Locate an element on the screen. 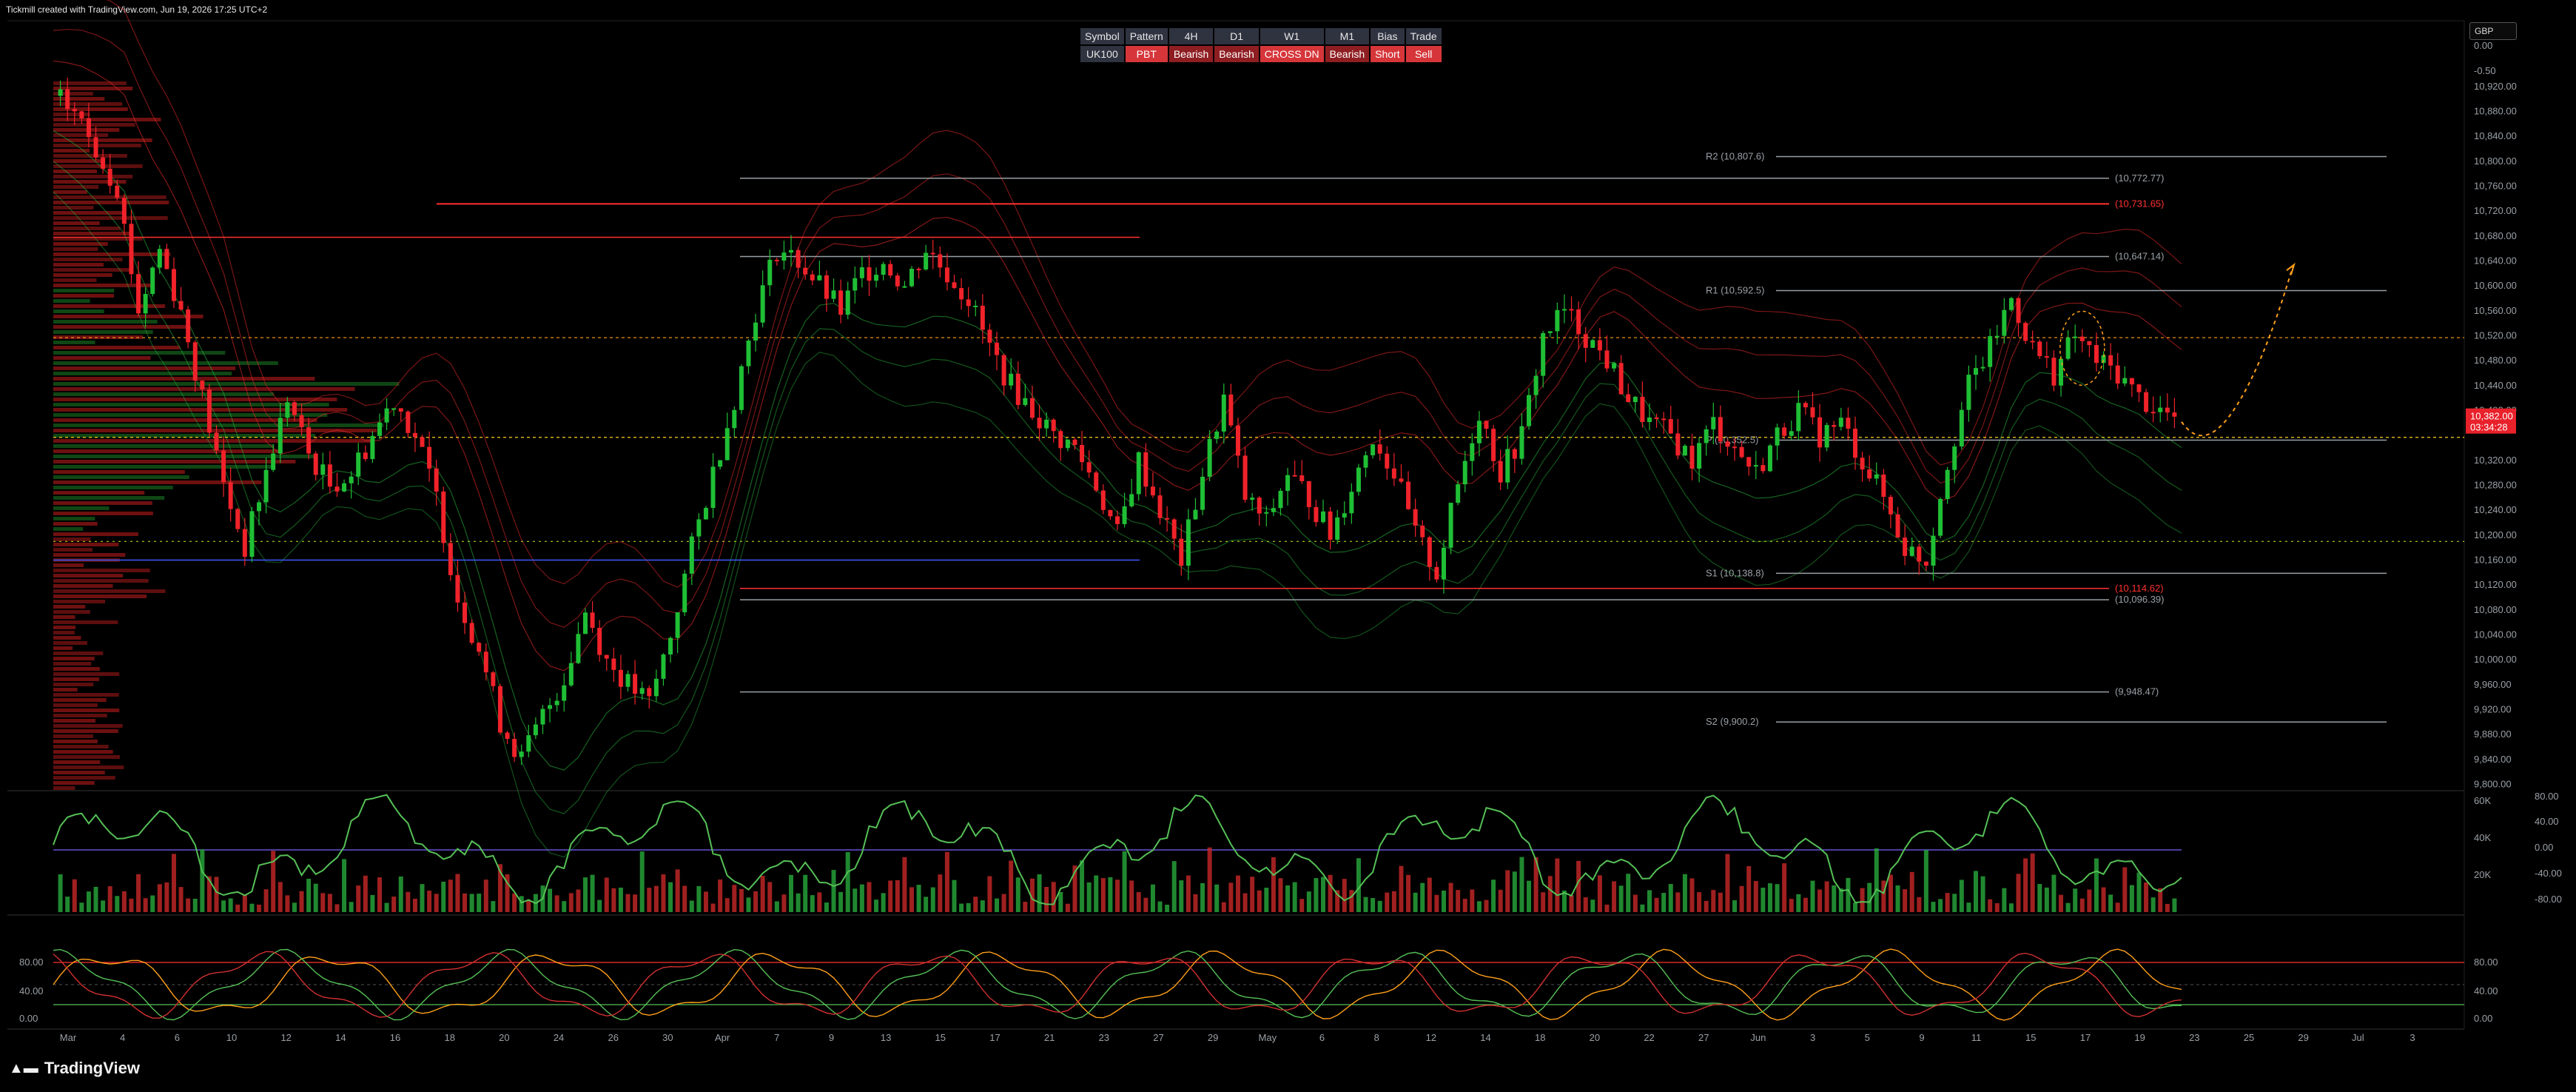  price-tick-label: 10,760.00 is located at coordinates (2495, 186).